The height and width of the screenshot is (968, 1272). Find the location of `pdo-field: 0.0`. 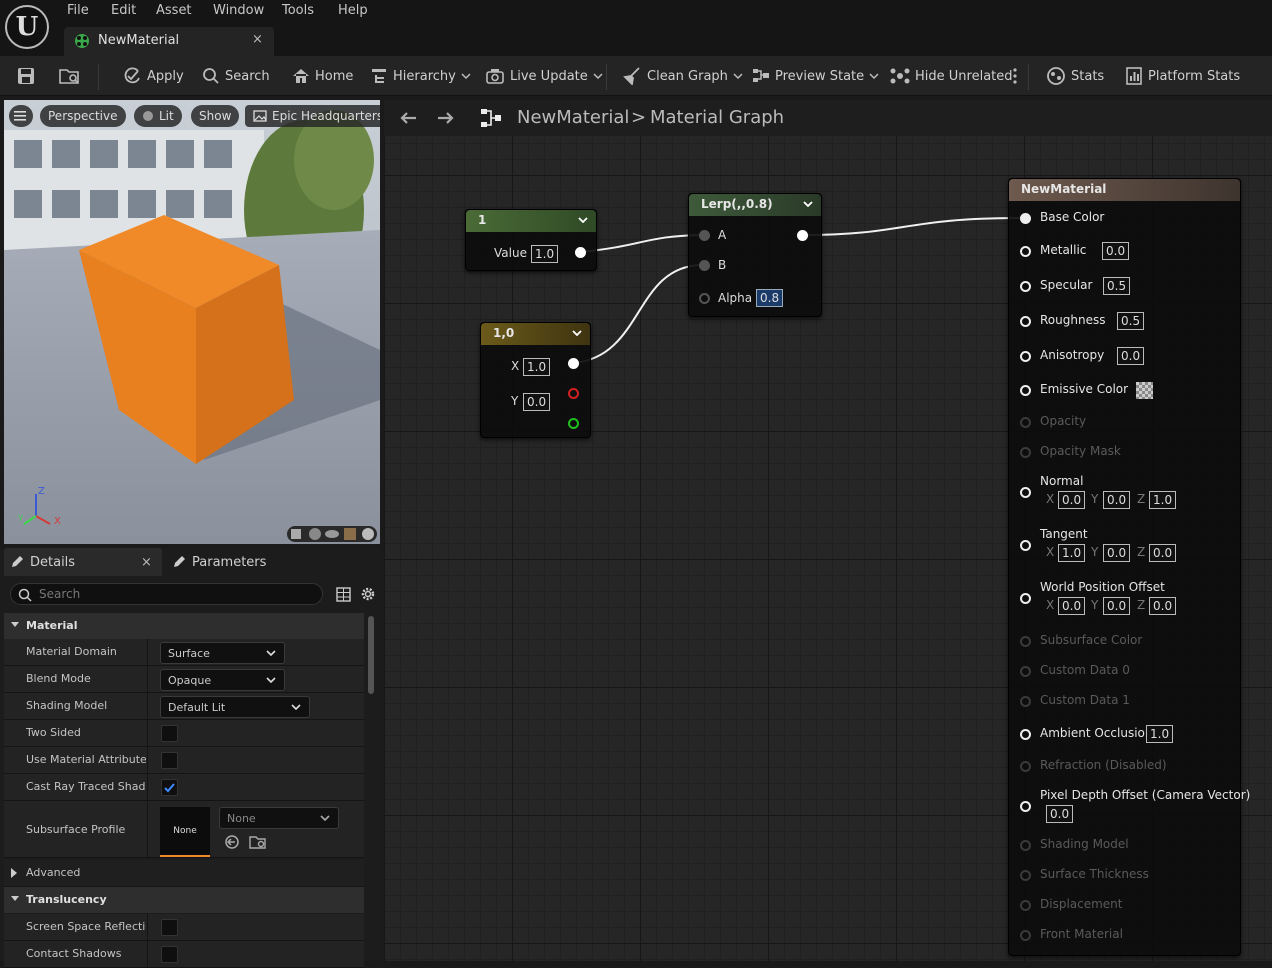

pdo-field: 0.0 is located at coordinates (1060, 814).